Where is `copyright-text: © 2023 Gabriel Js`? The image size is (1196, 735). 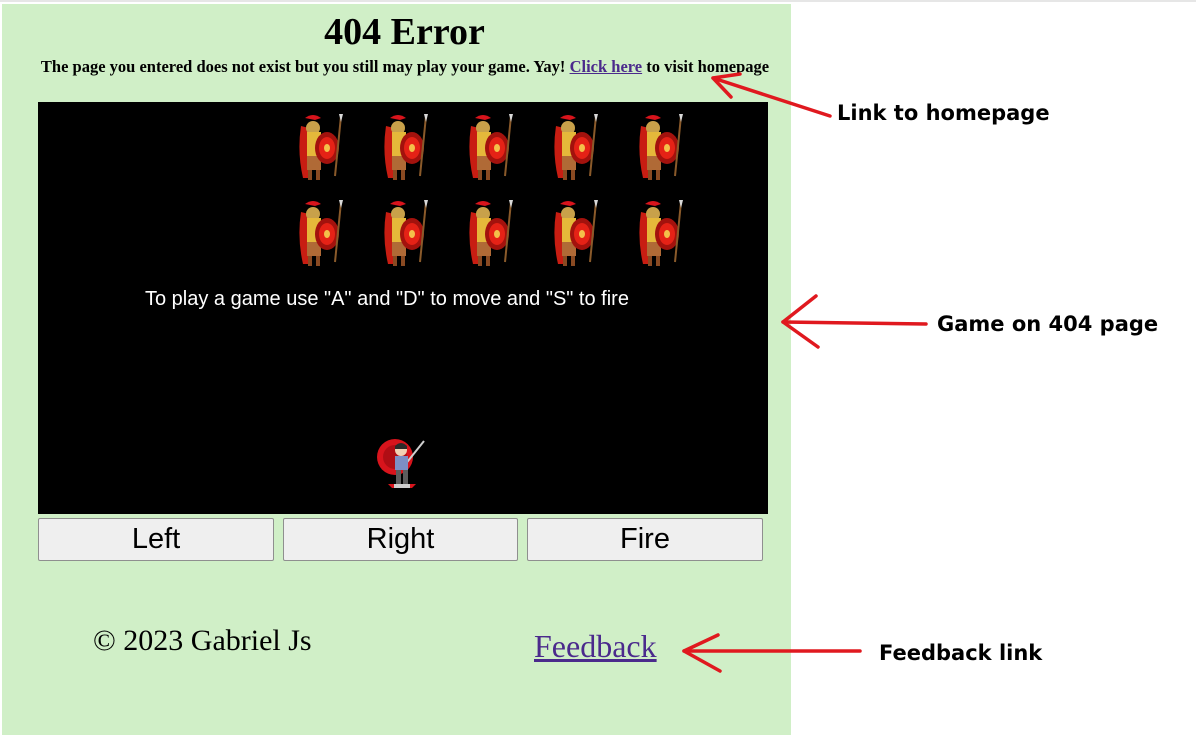
copyright-text: © 2023 Gabriel Js is located at coordinates (202, 640).